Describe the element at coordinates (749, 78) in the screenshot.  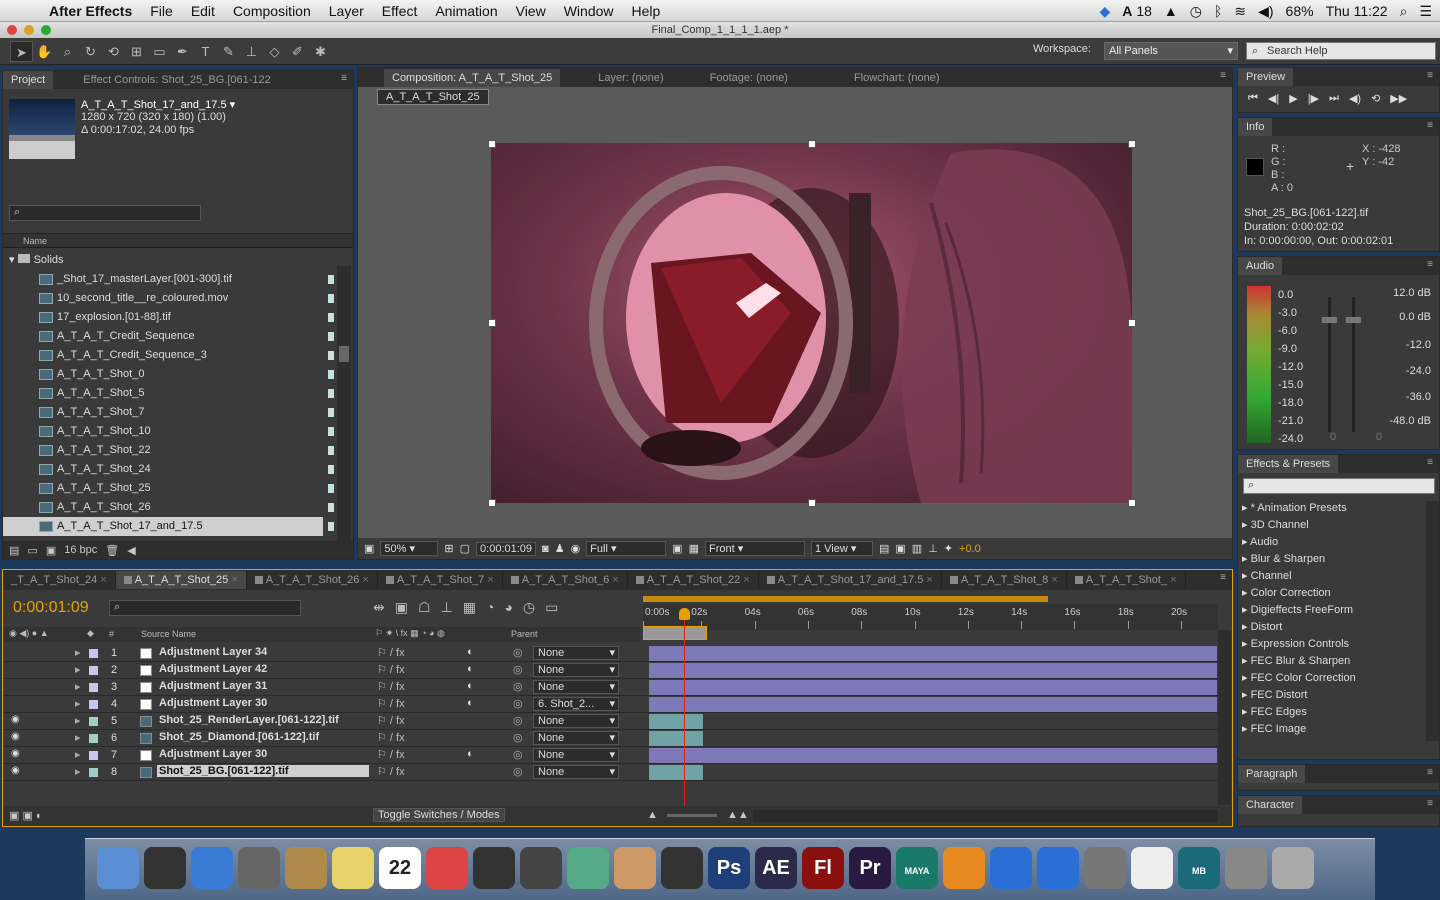
I see `tab-footage: Footage: (none)` at that location.